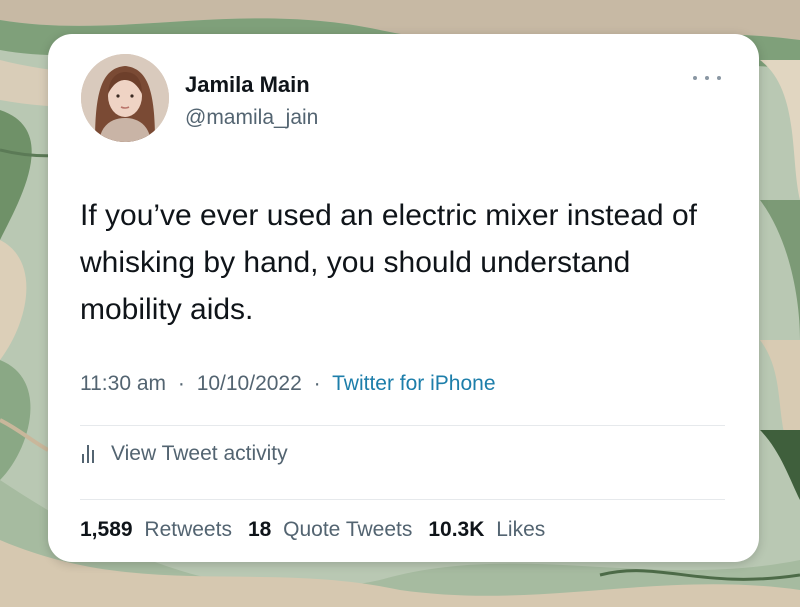 This screenshot has height=607, width=800. I want to click on retweets-stat: 1,589 Retweets, so click(156, 530).